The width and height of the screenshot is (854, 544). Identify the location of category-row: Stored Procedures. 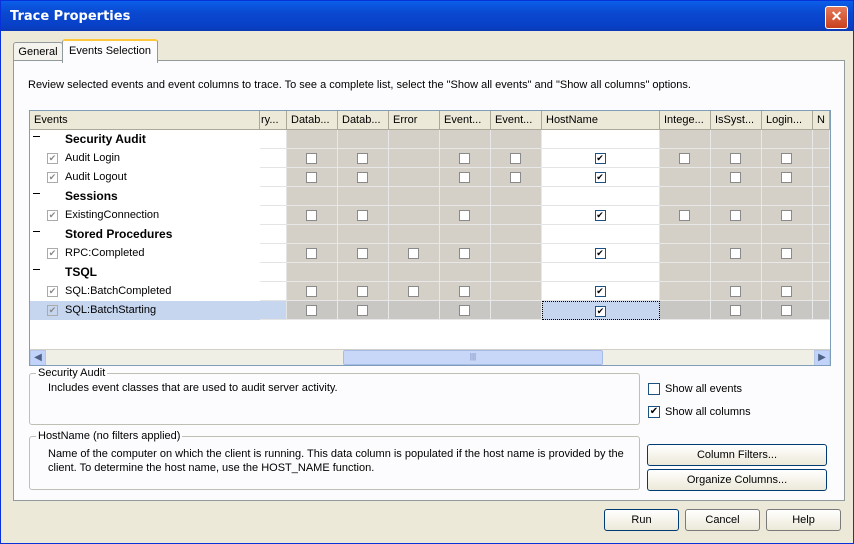
(430, 234).